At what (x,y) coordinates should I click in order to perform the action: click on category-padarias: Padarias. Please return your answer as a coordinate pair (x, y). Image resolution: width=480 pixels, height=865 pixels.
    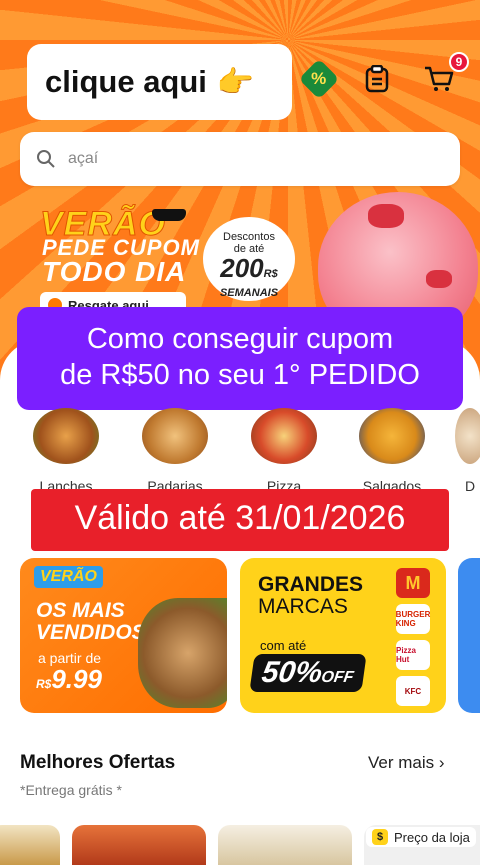
    Looking at the image, I should click on (175, 451).